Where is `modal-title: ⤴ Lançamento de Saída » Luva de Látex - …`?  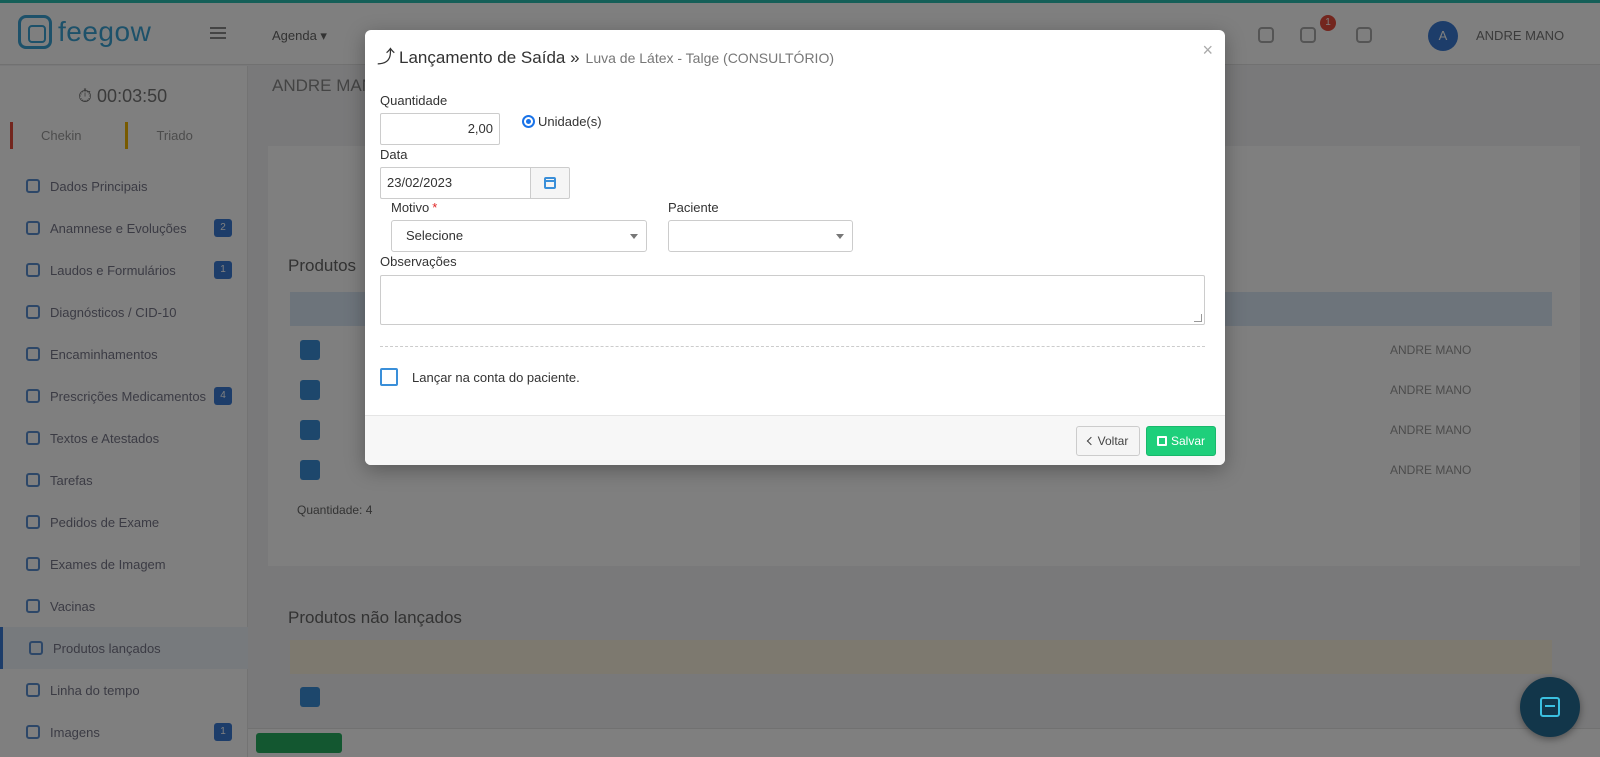 modal-title: ⤴ Lançamento de Saída » Luva de Látex - … is located at coordinates (605, 56).